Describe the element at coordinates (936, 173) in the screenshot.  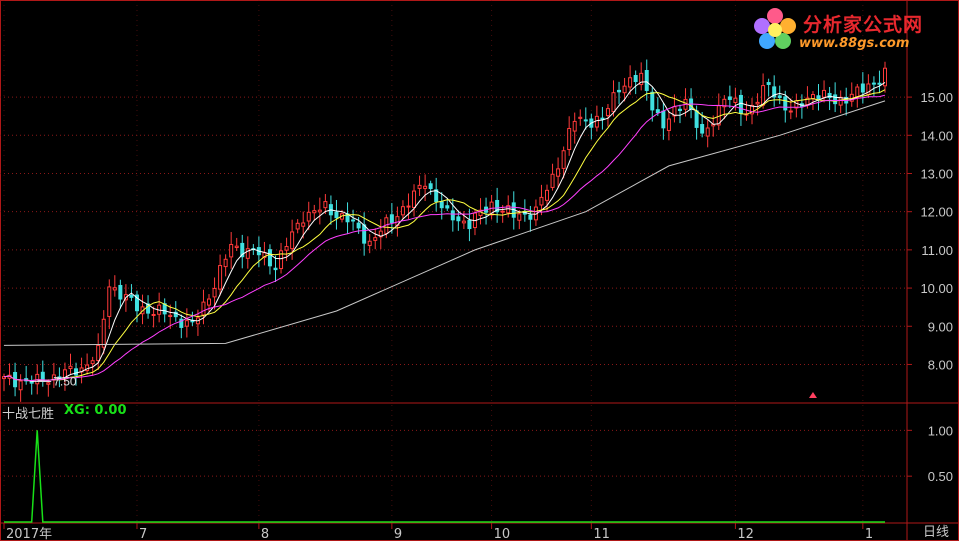
I see `y-tick-label: 13.00` at that location.